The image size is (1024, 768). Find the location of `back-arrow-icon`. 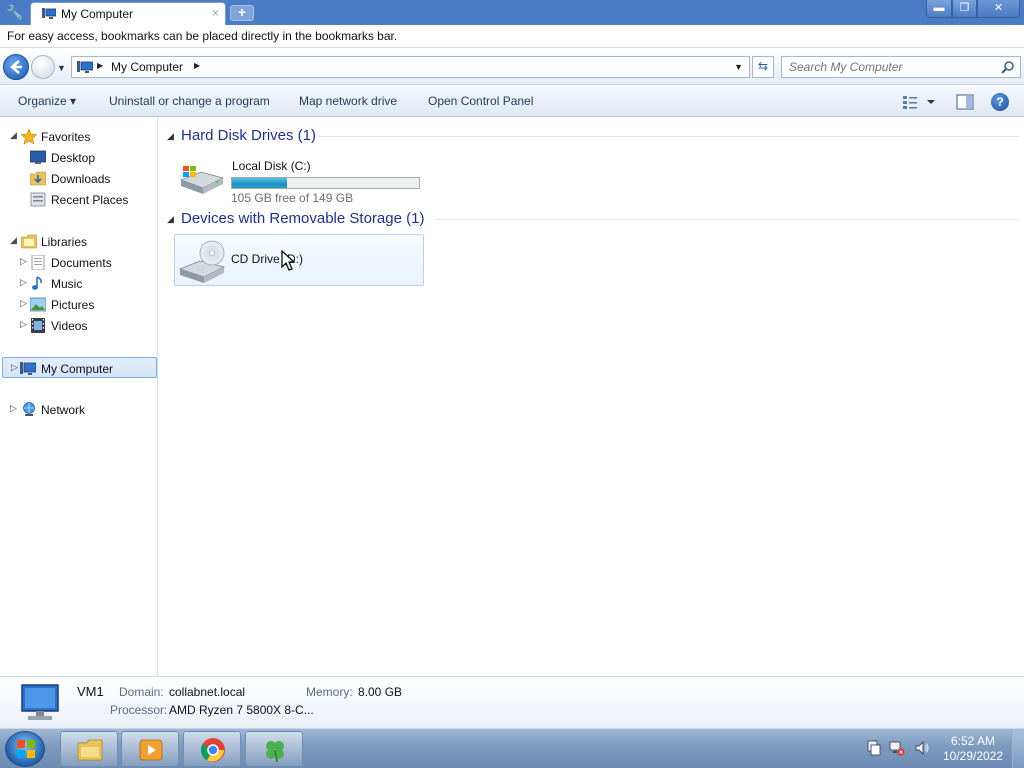

back-arrow-icon is located at coordinates (16, 67).